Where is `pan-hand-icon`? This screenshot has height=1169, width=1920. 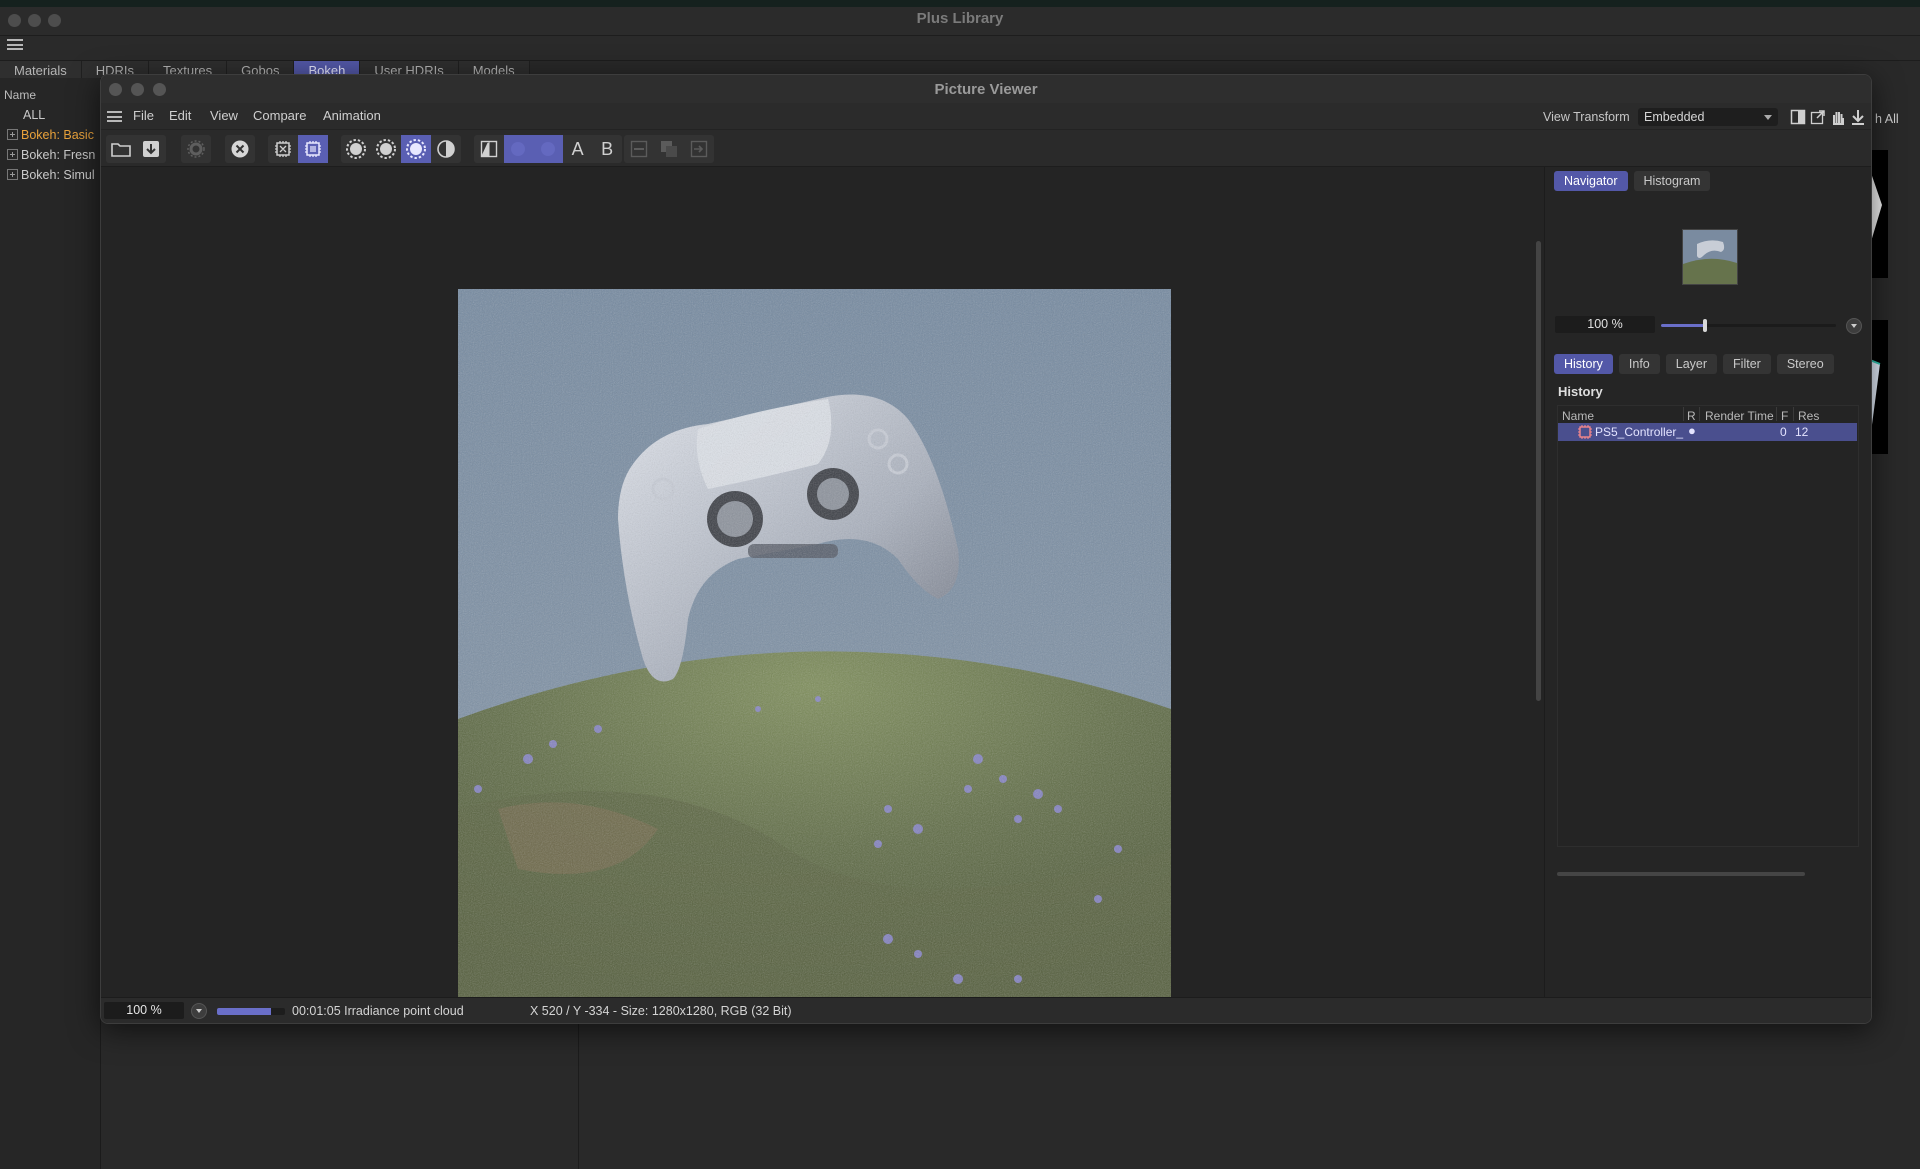 pan-hand-icon is located at coordinates (1838, 117).